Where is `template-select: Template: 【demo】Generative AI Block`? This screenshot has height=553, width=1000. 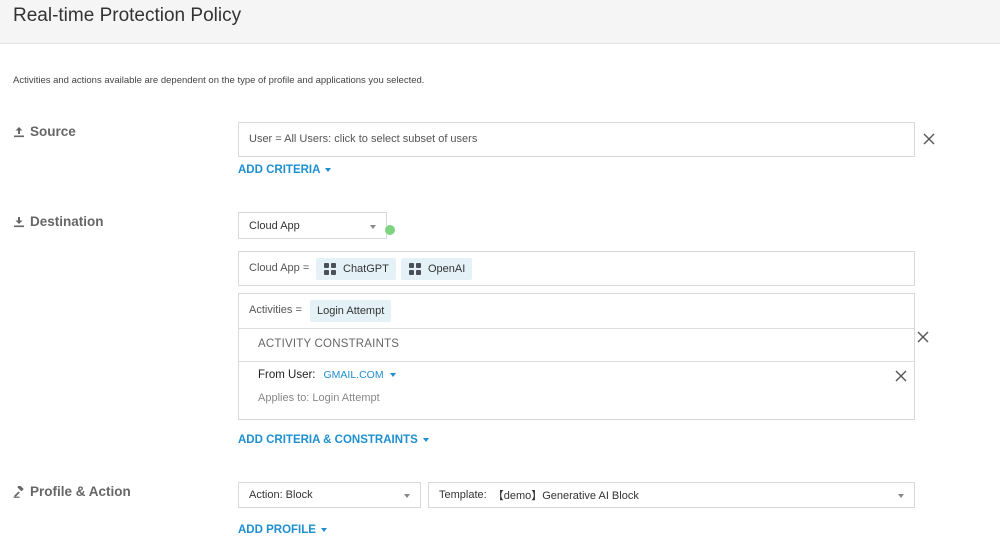
template-select: Template: 【demo】Generative AI Block is located at coordinates (671, 495).